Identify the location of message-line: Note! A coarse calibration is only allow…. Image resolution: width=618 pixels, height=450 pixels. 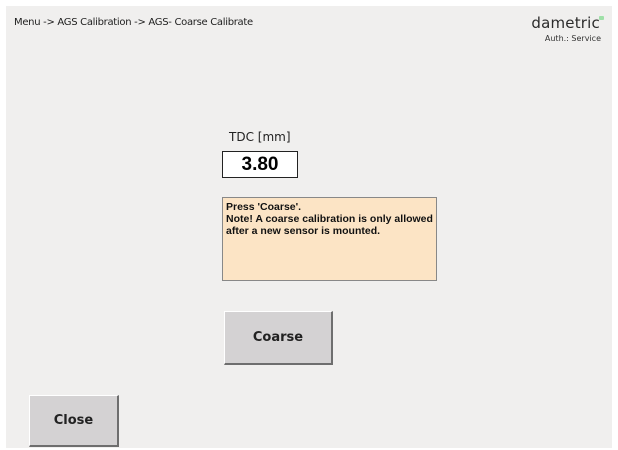
(331, 225).